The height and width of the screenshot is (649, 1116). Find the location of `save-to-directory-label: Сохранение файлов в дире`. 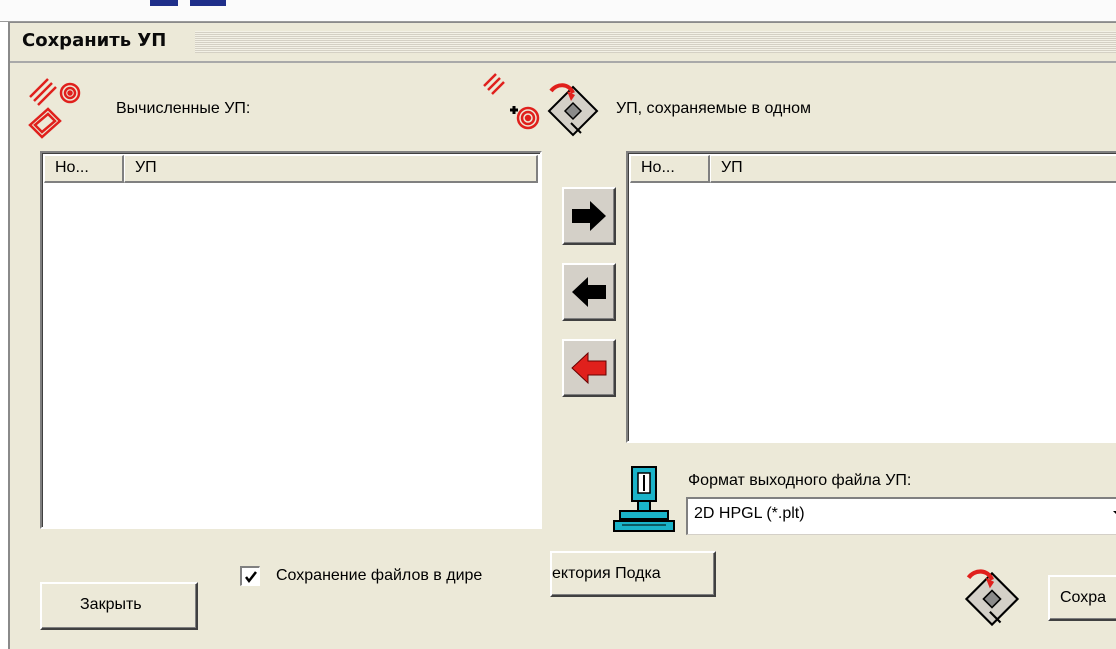

save-to-directory-label: Сохранение файлов в дире is located at coordinates (379, 576).